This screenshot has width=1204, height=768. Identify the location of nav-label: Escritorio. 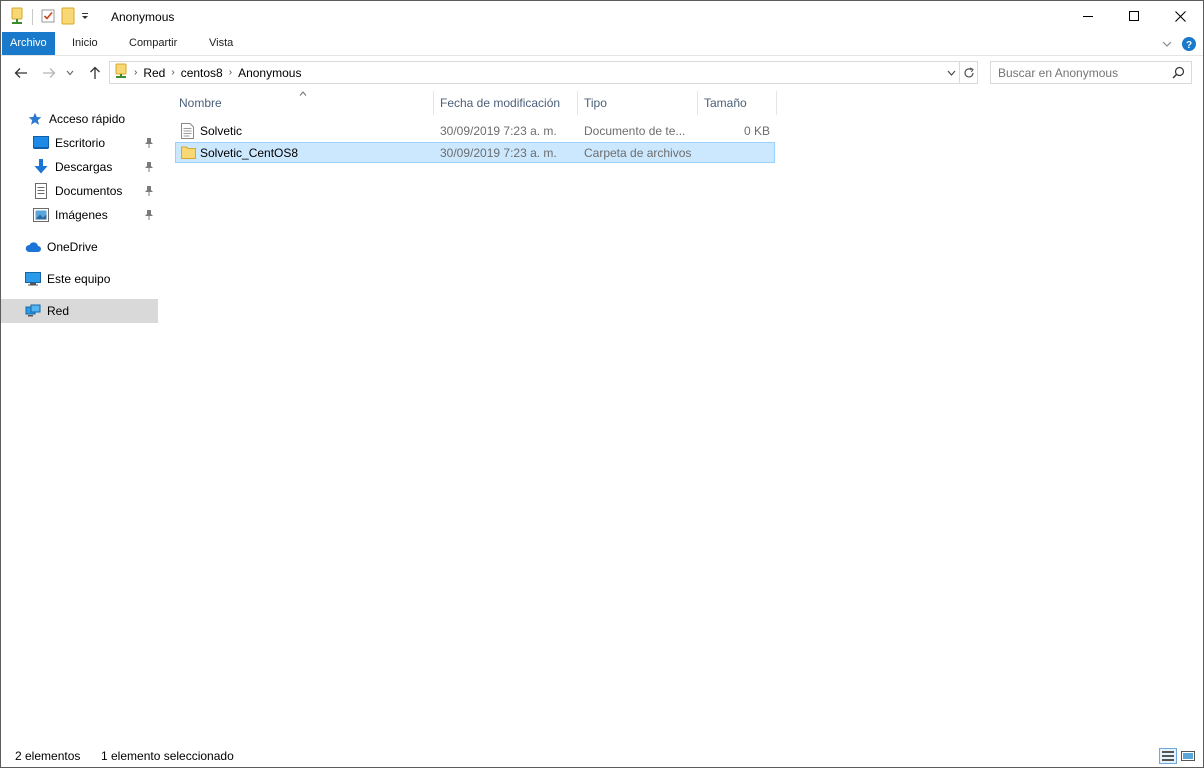
(80, 143).